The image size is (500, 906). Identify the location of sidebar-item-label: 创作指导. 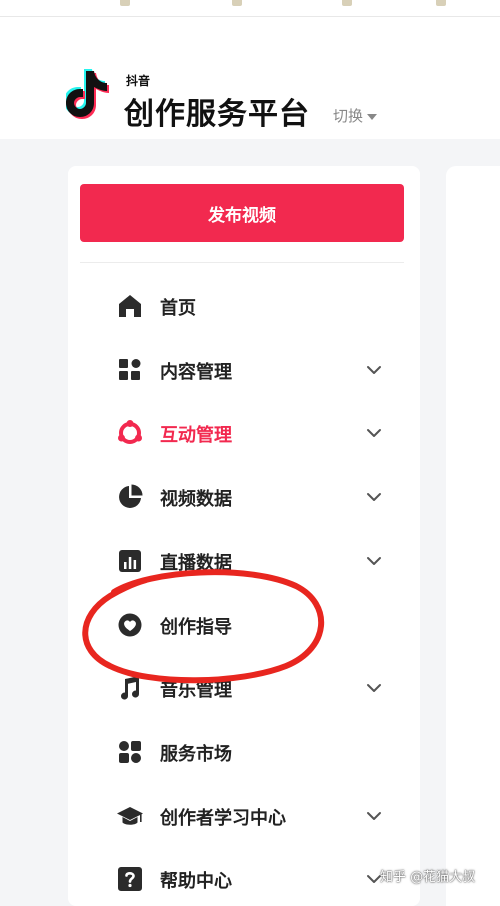
(196, 627).